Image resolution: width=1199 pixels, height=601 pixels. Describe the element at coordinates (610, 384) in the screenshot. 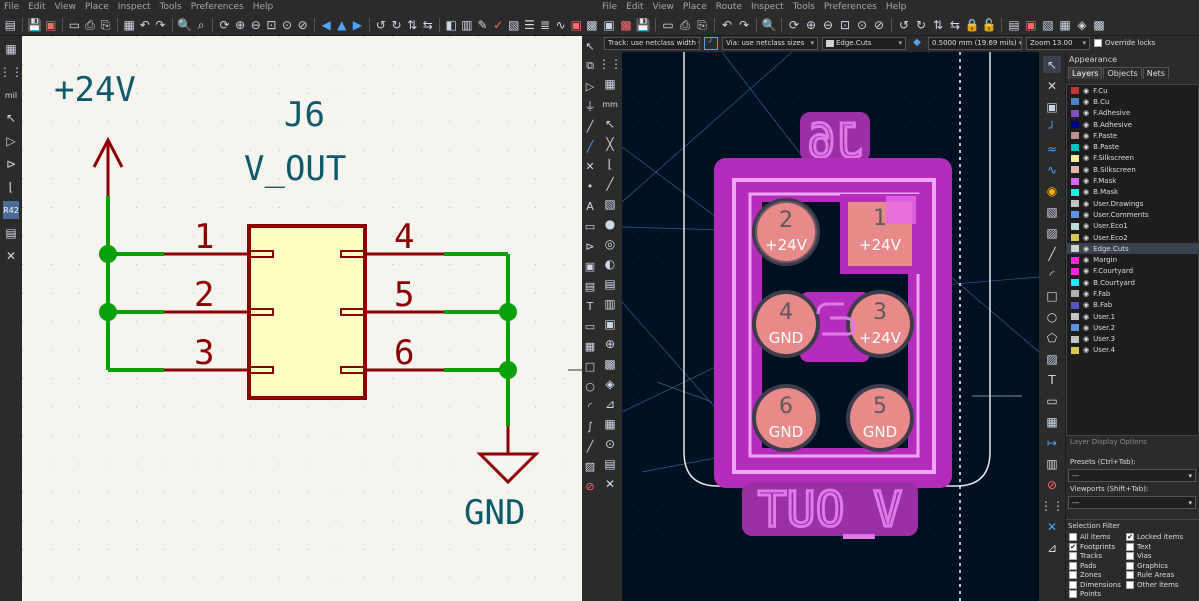

I see `3d-icon: ◈` at that location.